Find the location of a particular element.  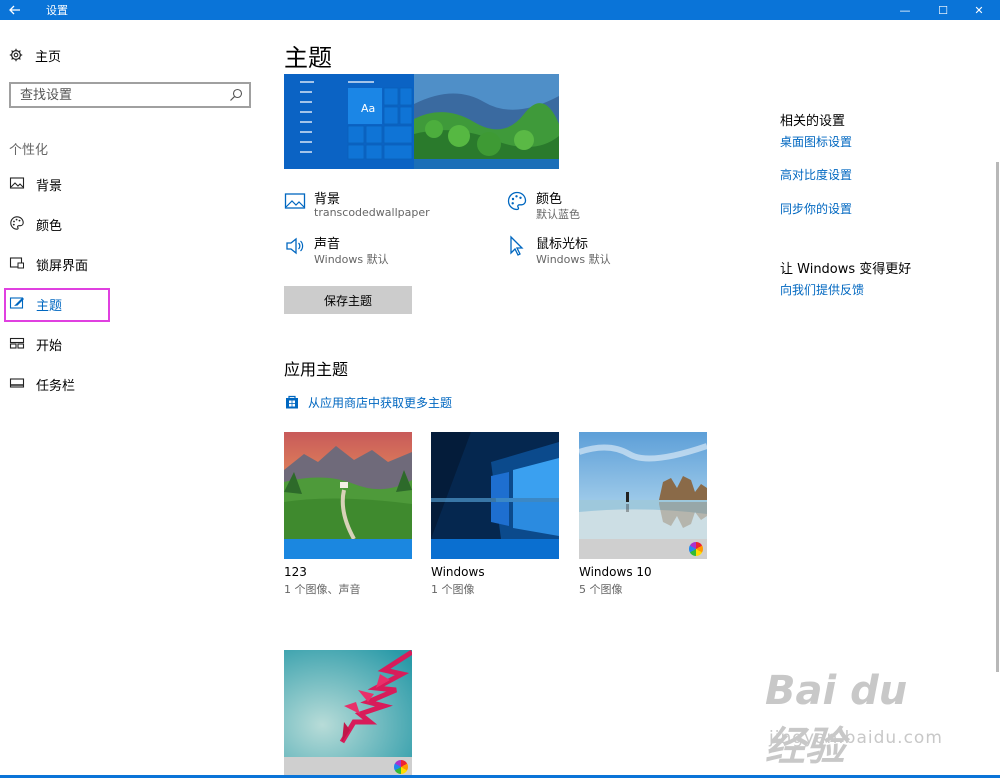

close-button: ✕ is located at coordinates (979, 10).